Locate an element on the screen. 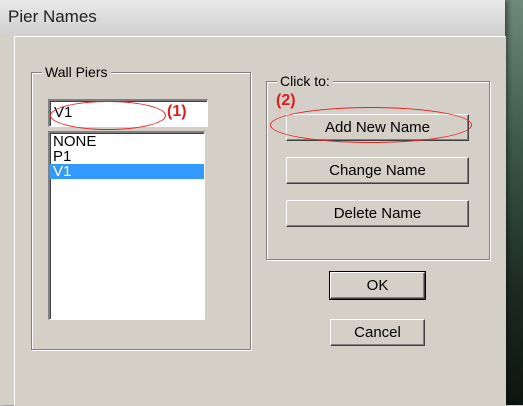 The image size is (523, 406). change-name-button: Change Name is located at coordinates (377, 170).